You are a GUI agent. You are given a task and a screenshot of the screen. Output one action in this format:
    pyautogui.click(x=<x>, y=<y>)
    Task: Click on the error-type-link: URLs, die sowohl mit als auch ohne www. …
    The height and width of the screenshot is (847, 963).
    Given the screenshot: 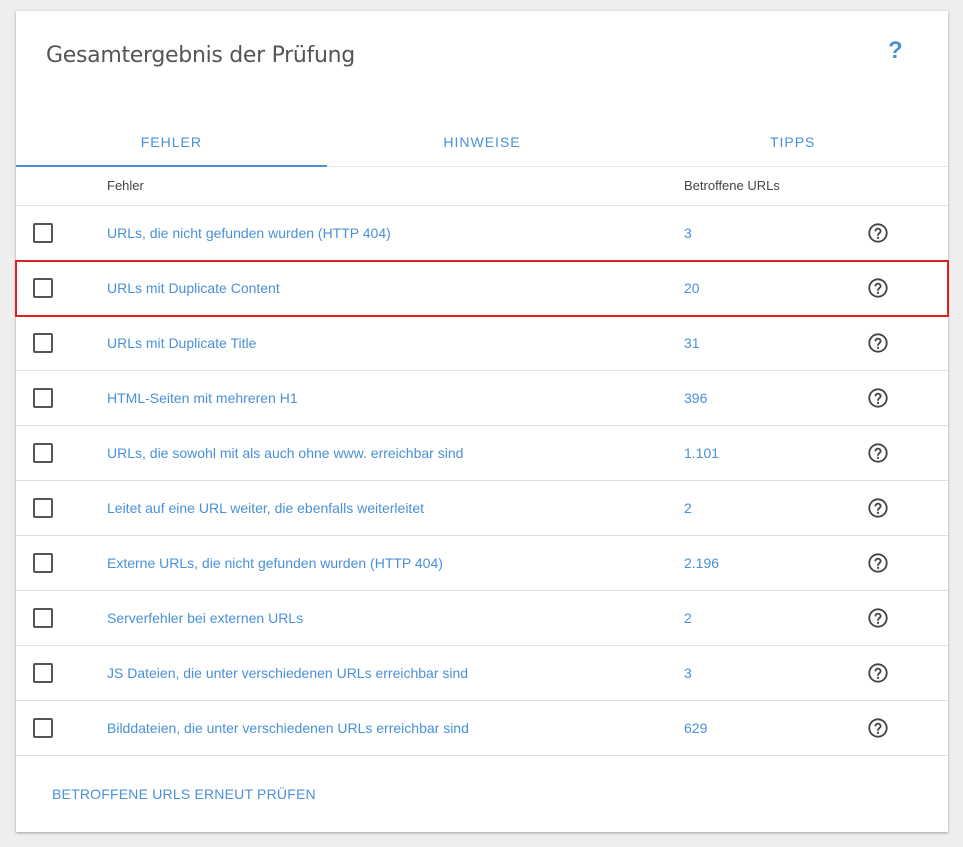 What is the action you would take?
    pyautogui.click(x=285, y=453)
    